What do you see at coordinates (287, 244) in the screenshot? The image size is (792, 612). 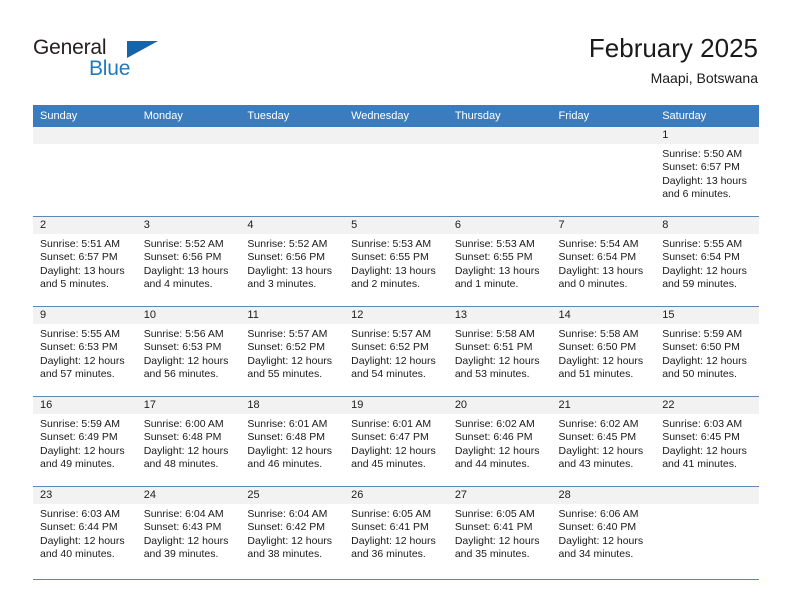 I see `sunrise-text: Sunrise: 5:52 AM` at bounding box center [287, 244].